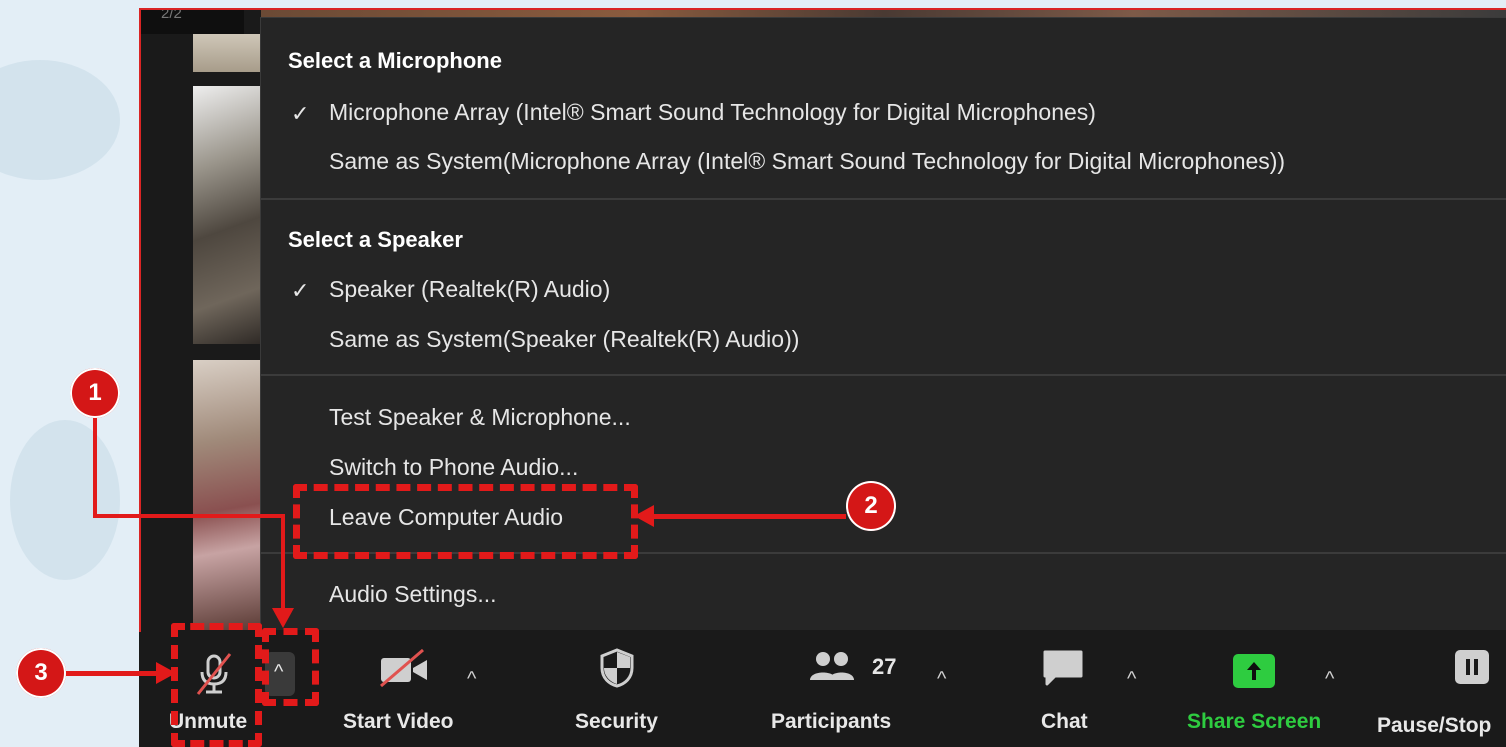 This screenshot has height=747, width=1506. What do you see at coordinates (403, 668) in the screenshot?
I see `video-camera-muted-icon` at bounding box center [403, 668].